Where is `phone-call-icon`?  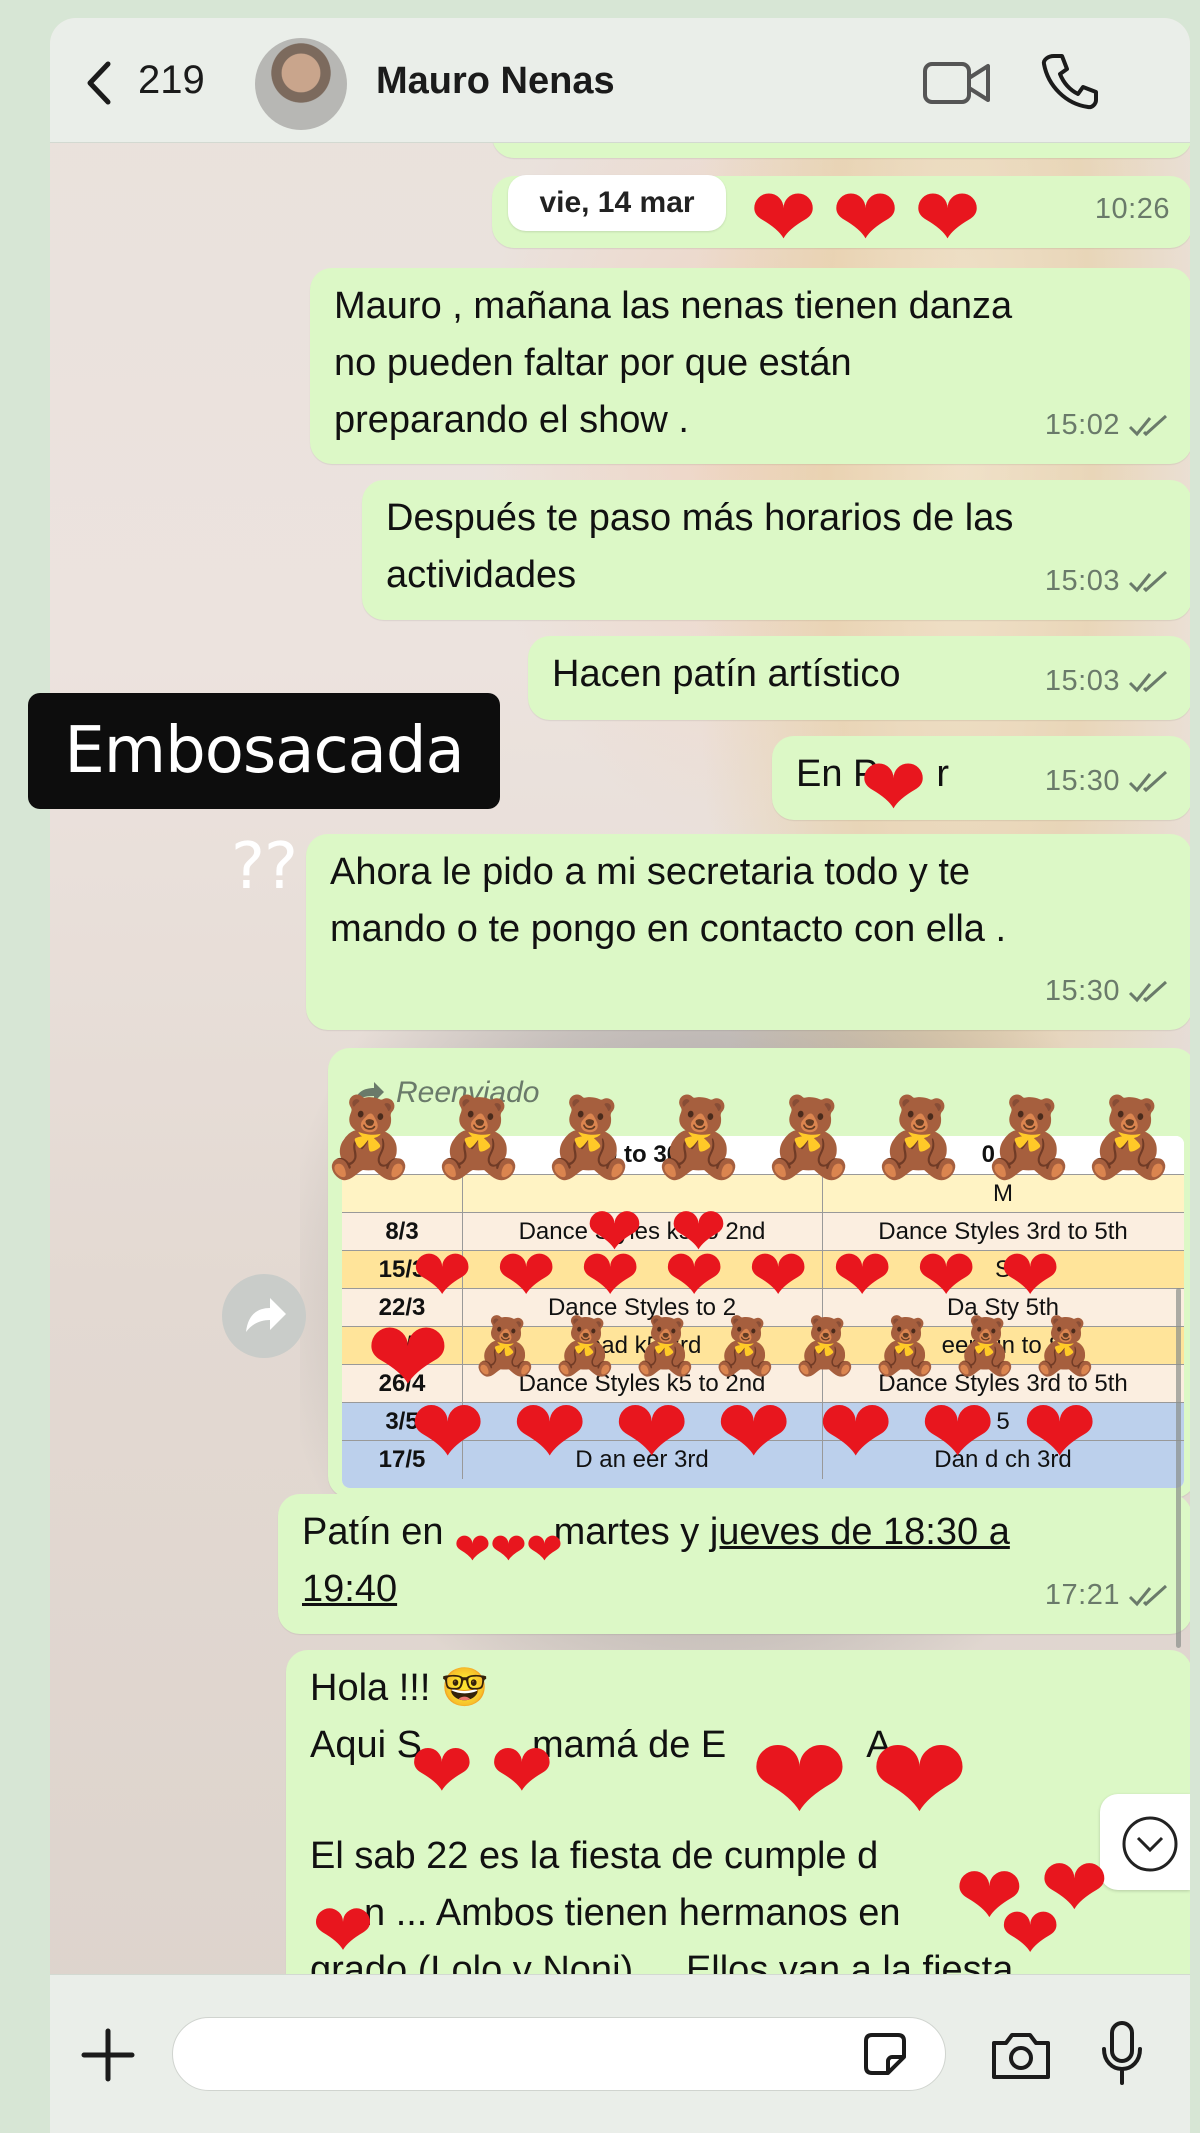 phone-call-icon is located at coordinates (1069, 81).